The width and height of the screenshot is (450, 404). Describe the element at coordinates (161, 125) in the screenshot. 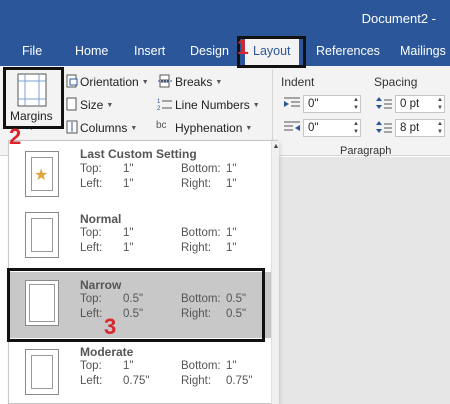

I see `hyphenation-icon: bc` at that location.